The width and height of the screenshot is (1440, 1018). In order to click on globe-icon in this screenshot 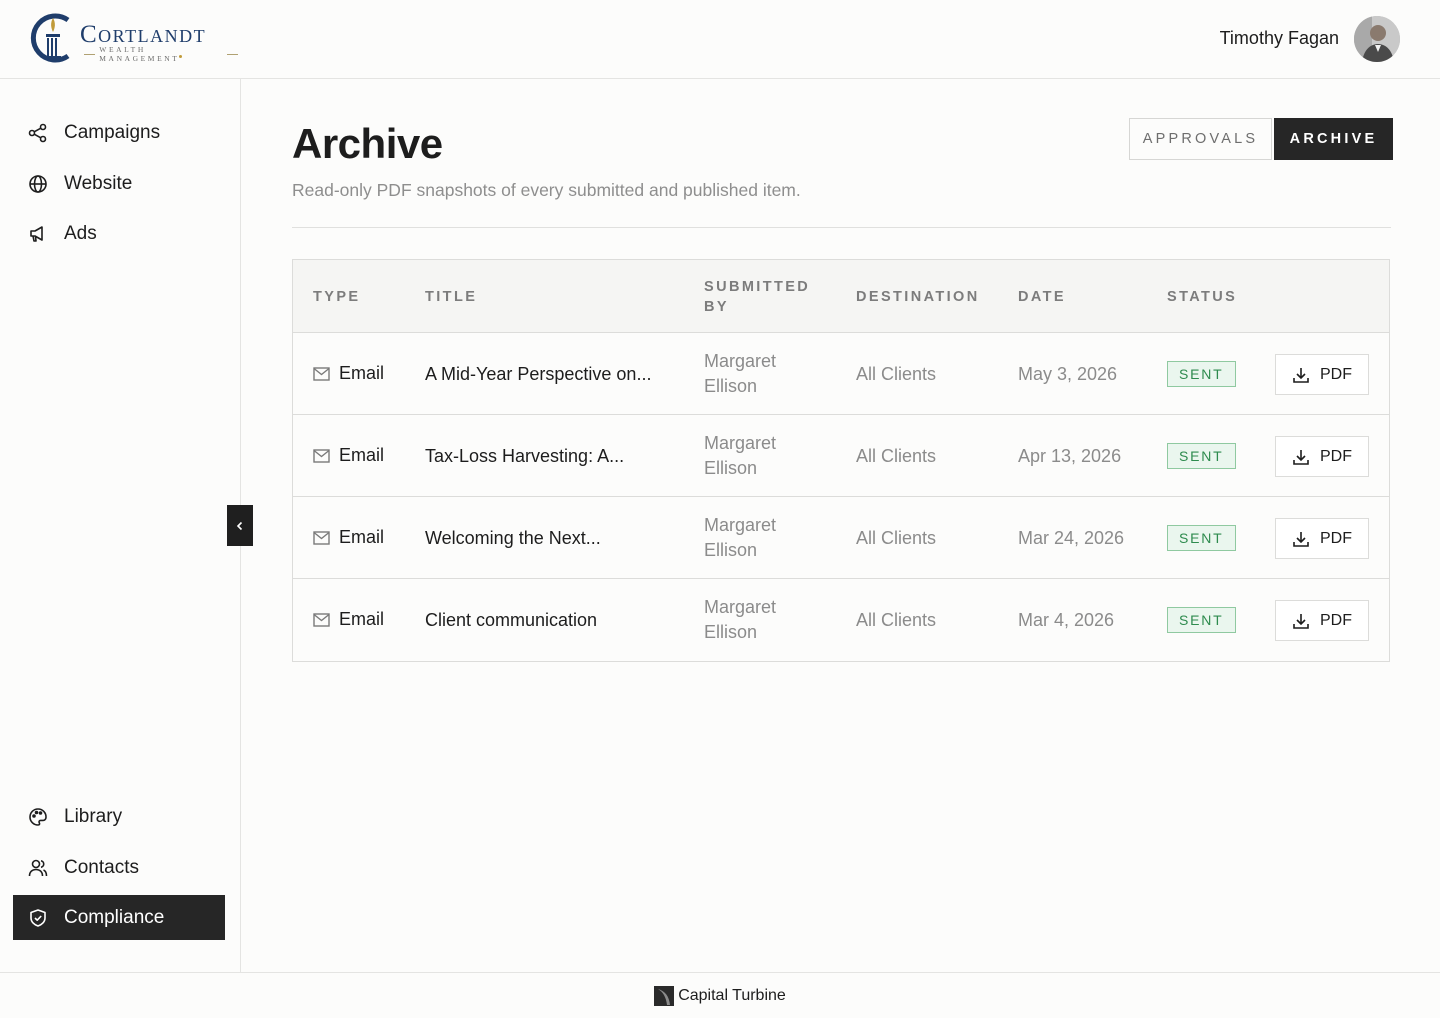, I will do `click(38, 184)`.